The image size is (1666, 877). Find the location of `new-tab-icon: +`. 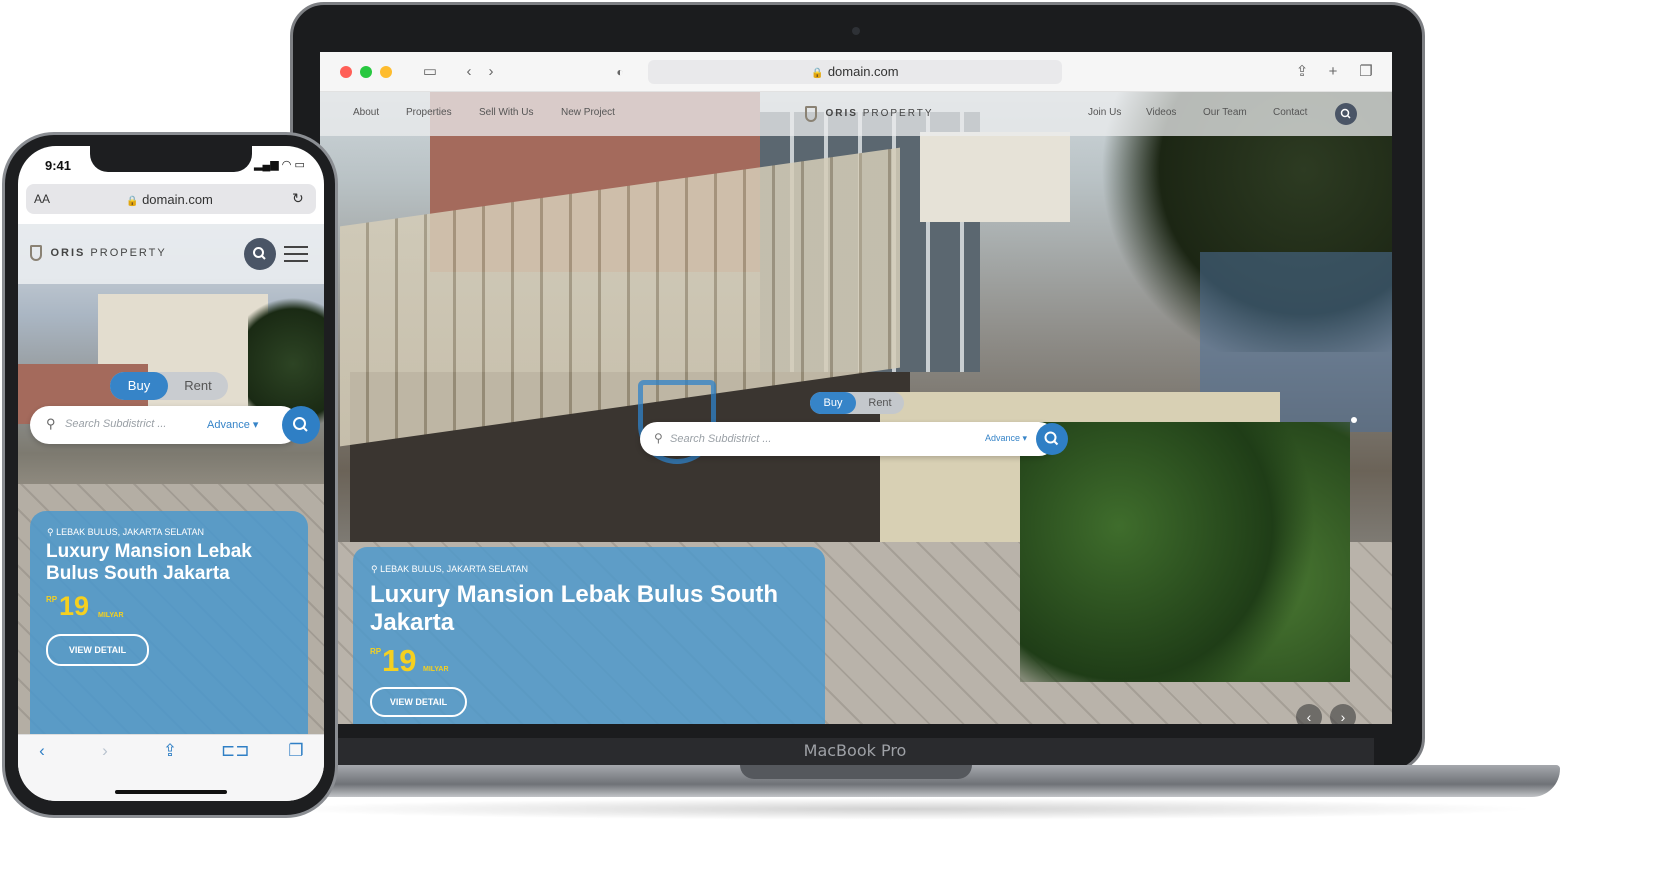

new-tab-icon: + is located at coordinates (1333, 72).